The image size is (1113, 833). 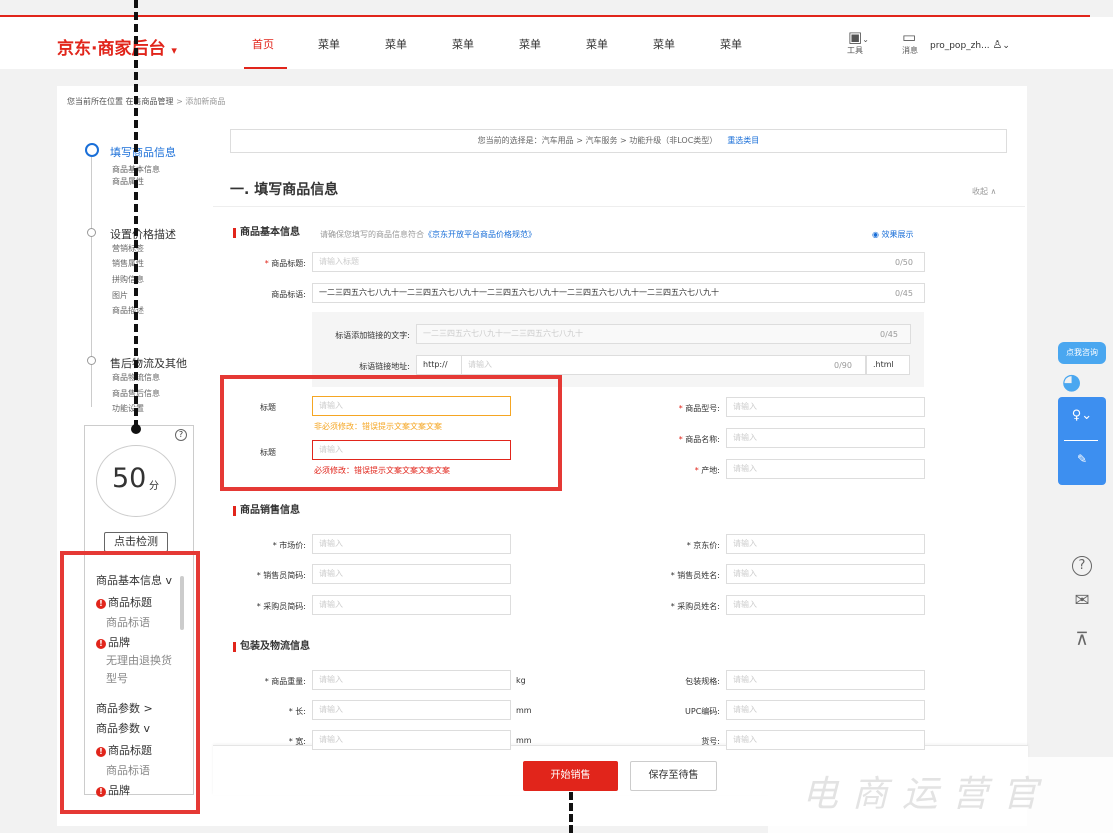 I want to click on product-name-input: 请输入, so click(x=825, y=438).